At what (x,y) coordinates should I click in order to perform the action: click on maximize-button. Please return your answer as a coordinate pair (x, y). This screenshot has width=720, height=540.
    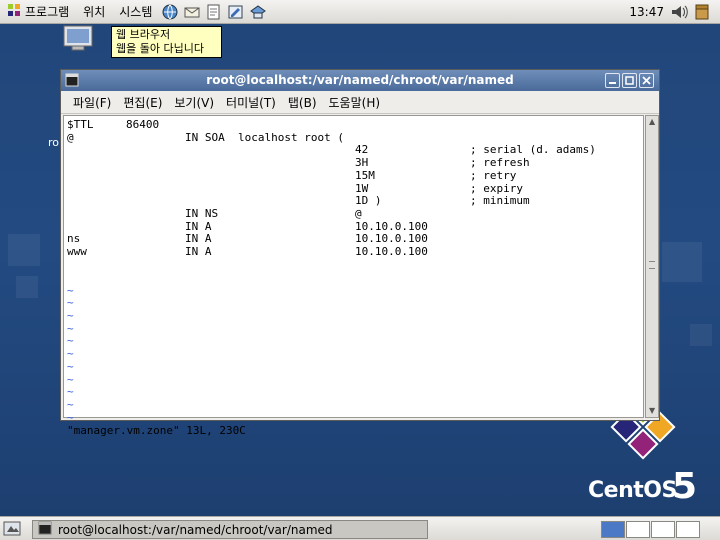
    Looking at the image, I should click on (629, 80).